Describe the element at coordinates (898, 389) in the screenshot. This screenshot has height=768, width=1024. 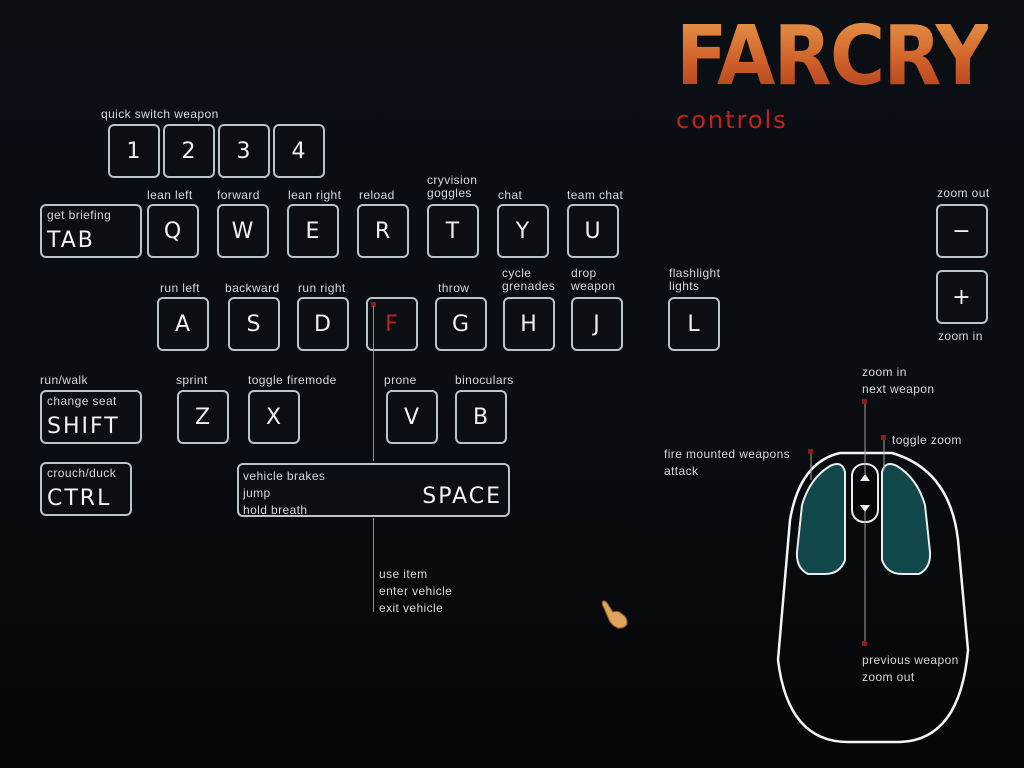
I see `wheel-up-action-next-weapon: next weapon` at that location.